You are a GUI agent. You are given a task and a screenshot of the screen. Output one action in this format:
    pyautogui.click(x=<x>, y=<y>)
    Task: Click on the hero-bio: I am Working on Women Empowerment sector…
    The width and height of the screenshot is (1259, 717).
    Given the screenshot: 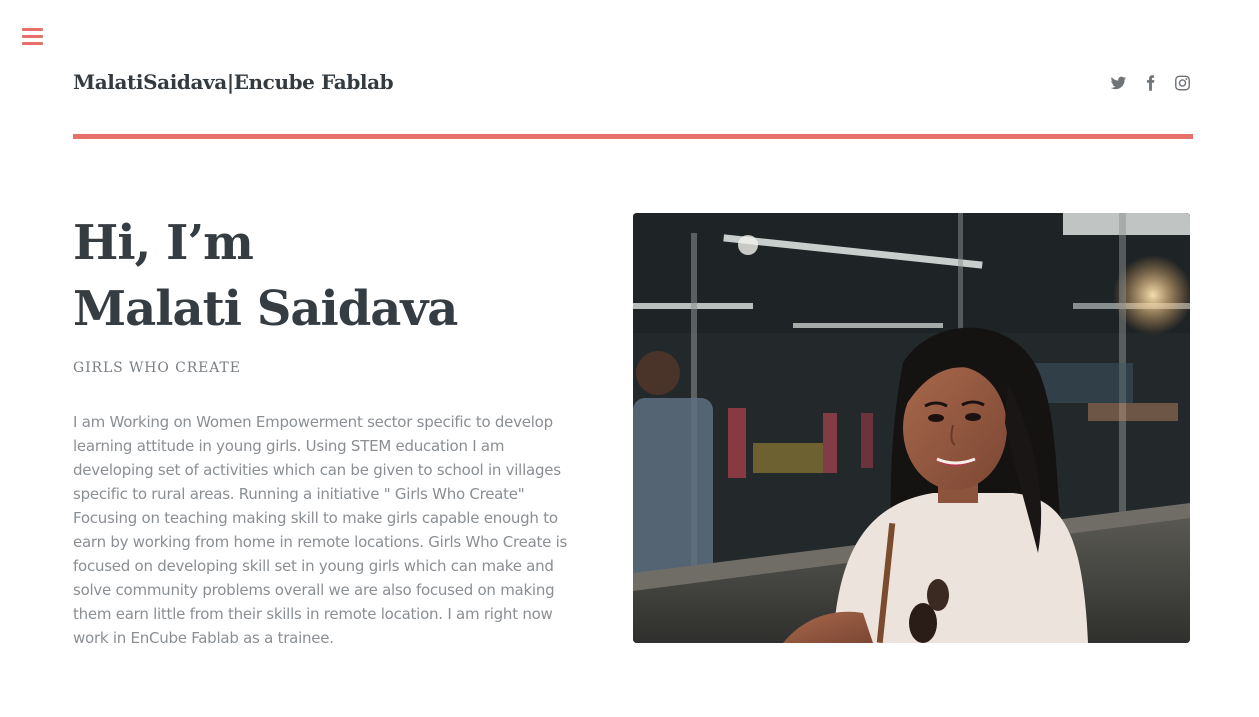 What is the action you would take?
    pyautogui.click(x=320, y=530)
    